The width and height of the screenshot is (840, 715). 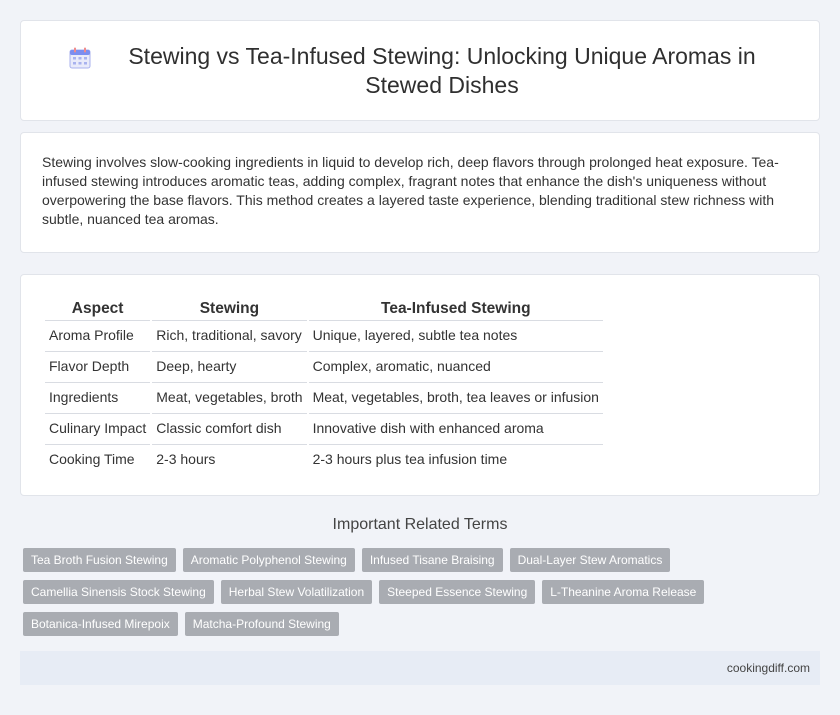 I want to click on table-cell: Meat, vegetables, broth, so click(x=229, y=396).